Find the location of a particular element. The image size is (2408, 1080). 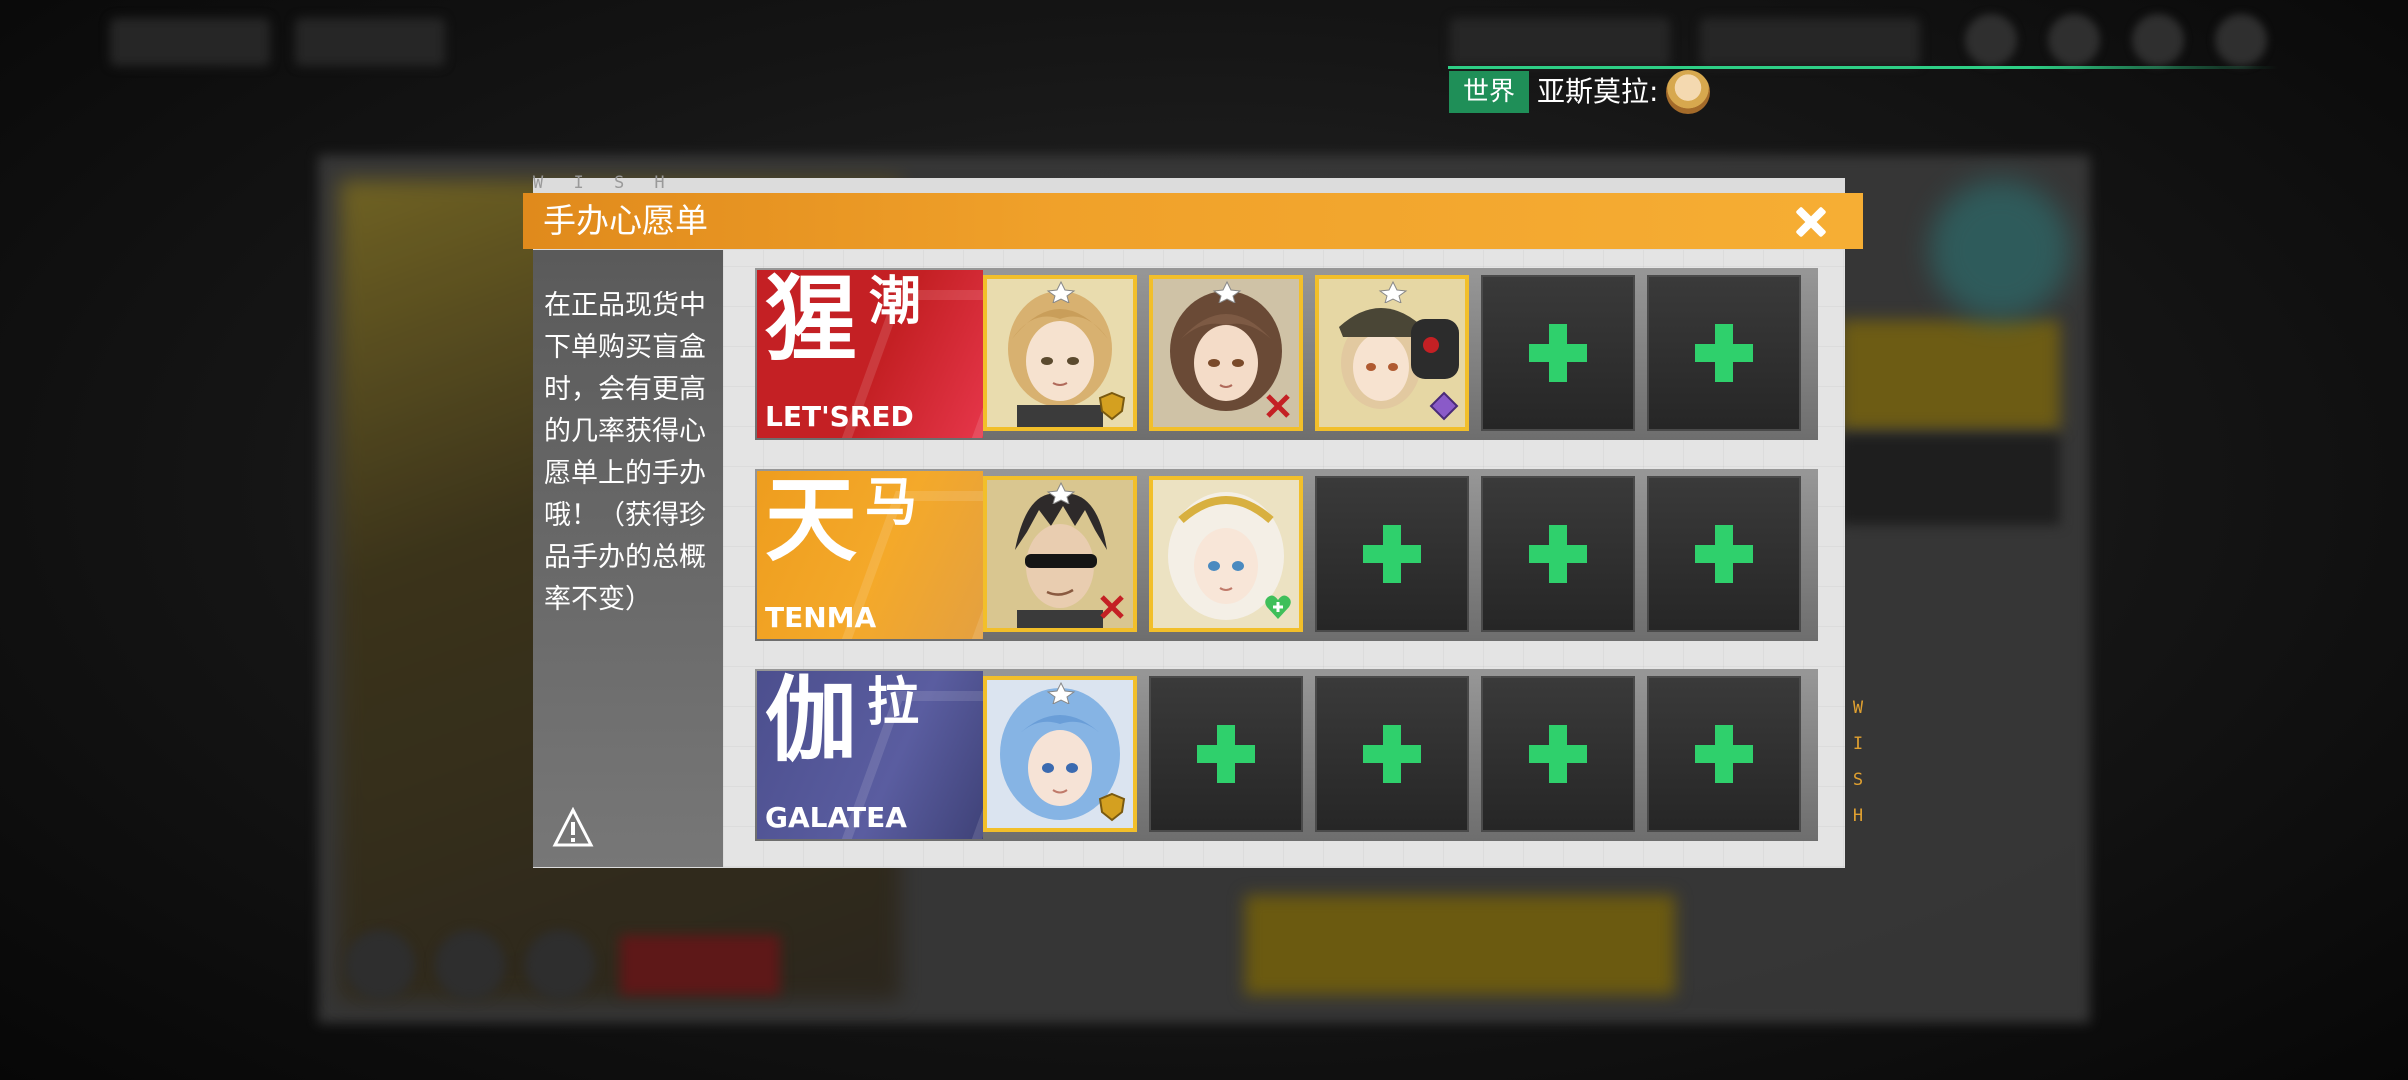

brand-banner-tenma: 天 马 TENMA is located at coordinates (870, 555).